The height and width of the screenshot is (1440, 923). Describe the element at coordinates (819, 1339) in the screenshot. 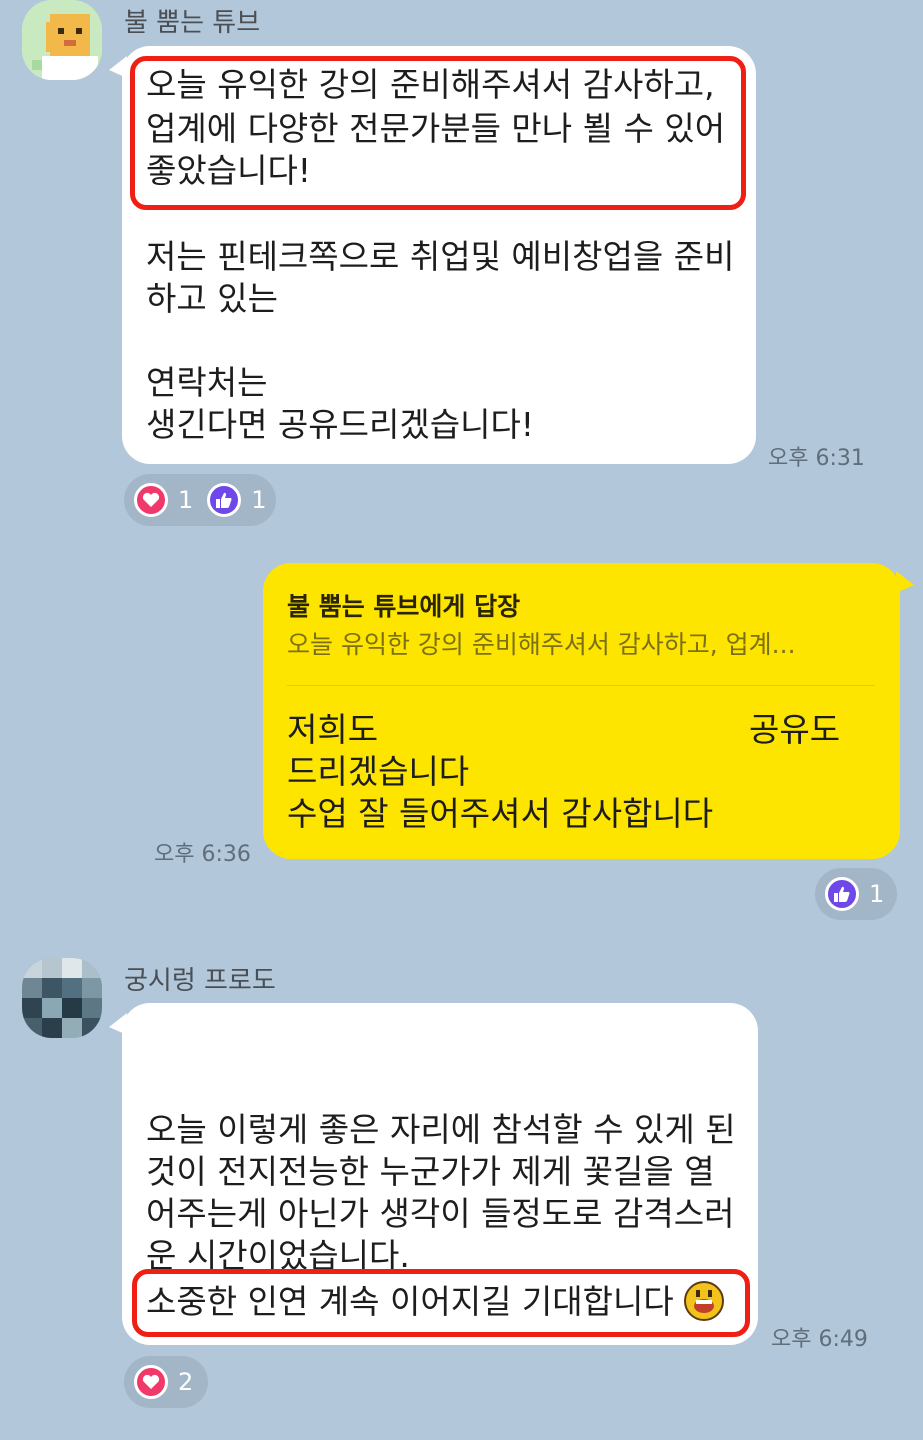

I see `message-time: 오후 6:49` at that location.